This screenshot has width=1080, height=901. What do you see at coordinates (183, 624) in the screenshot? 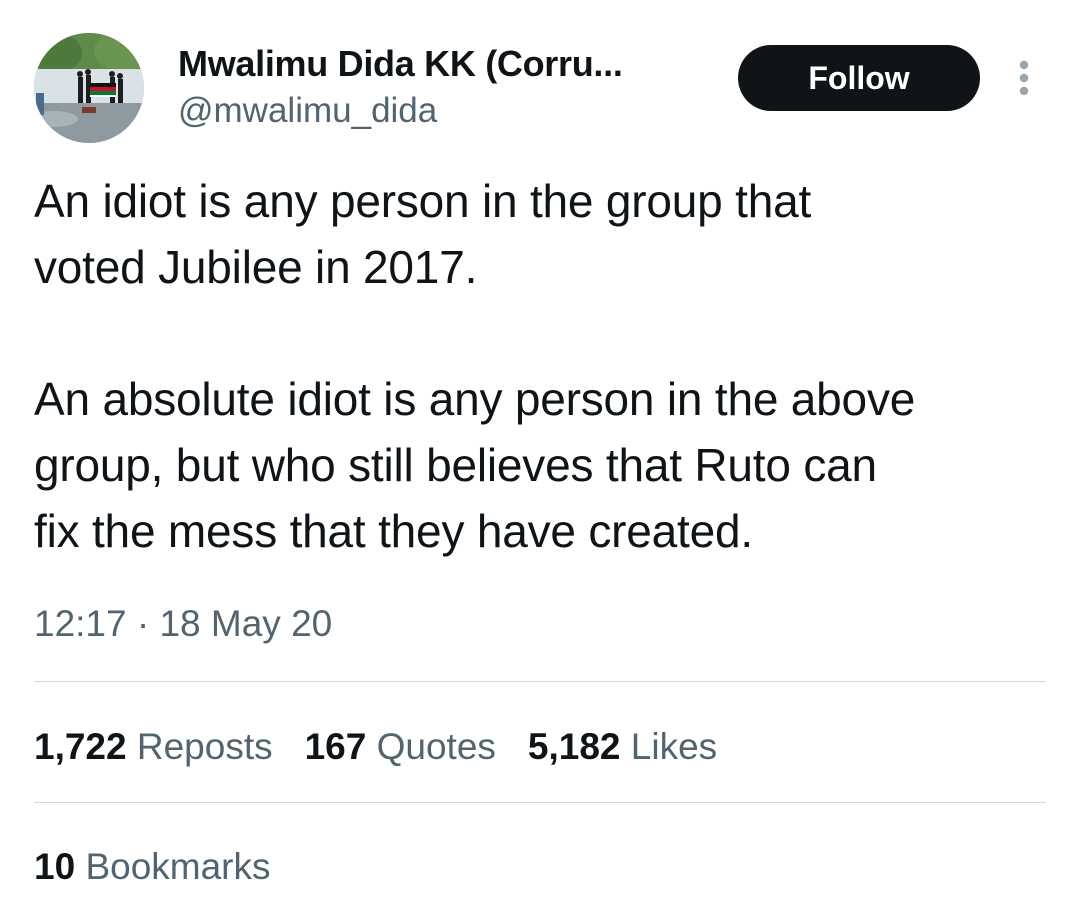
I see `tweet-timestamp: 12:17 · 18 May 20` at bounding box center [183, 624].